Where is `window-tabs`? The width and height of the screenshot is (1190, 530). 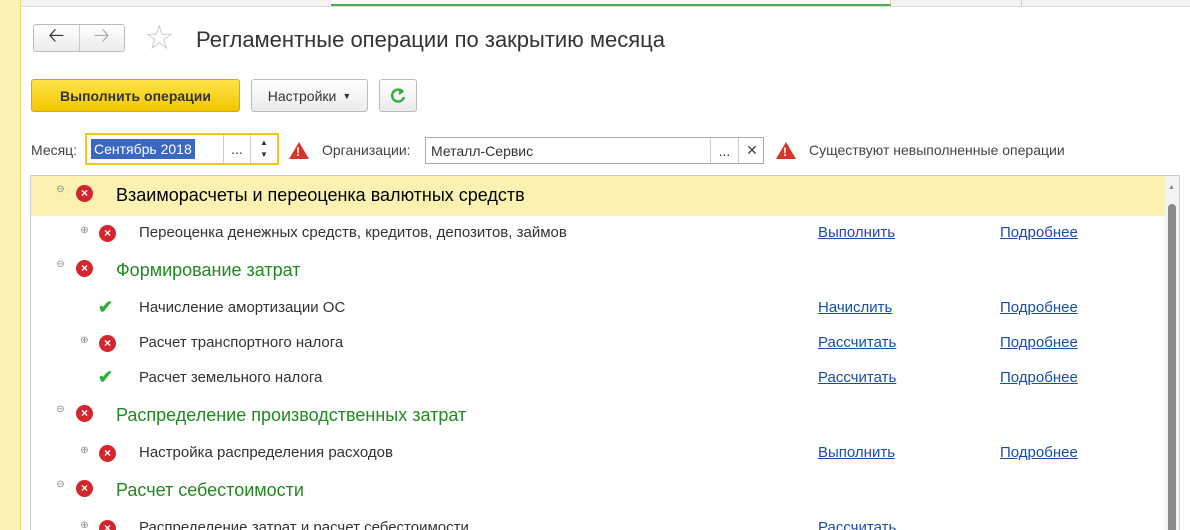
window-tabs is located at coordinates (605, 3).